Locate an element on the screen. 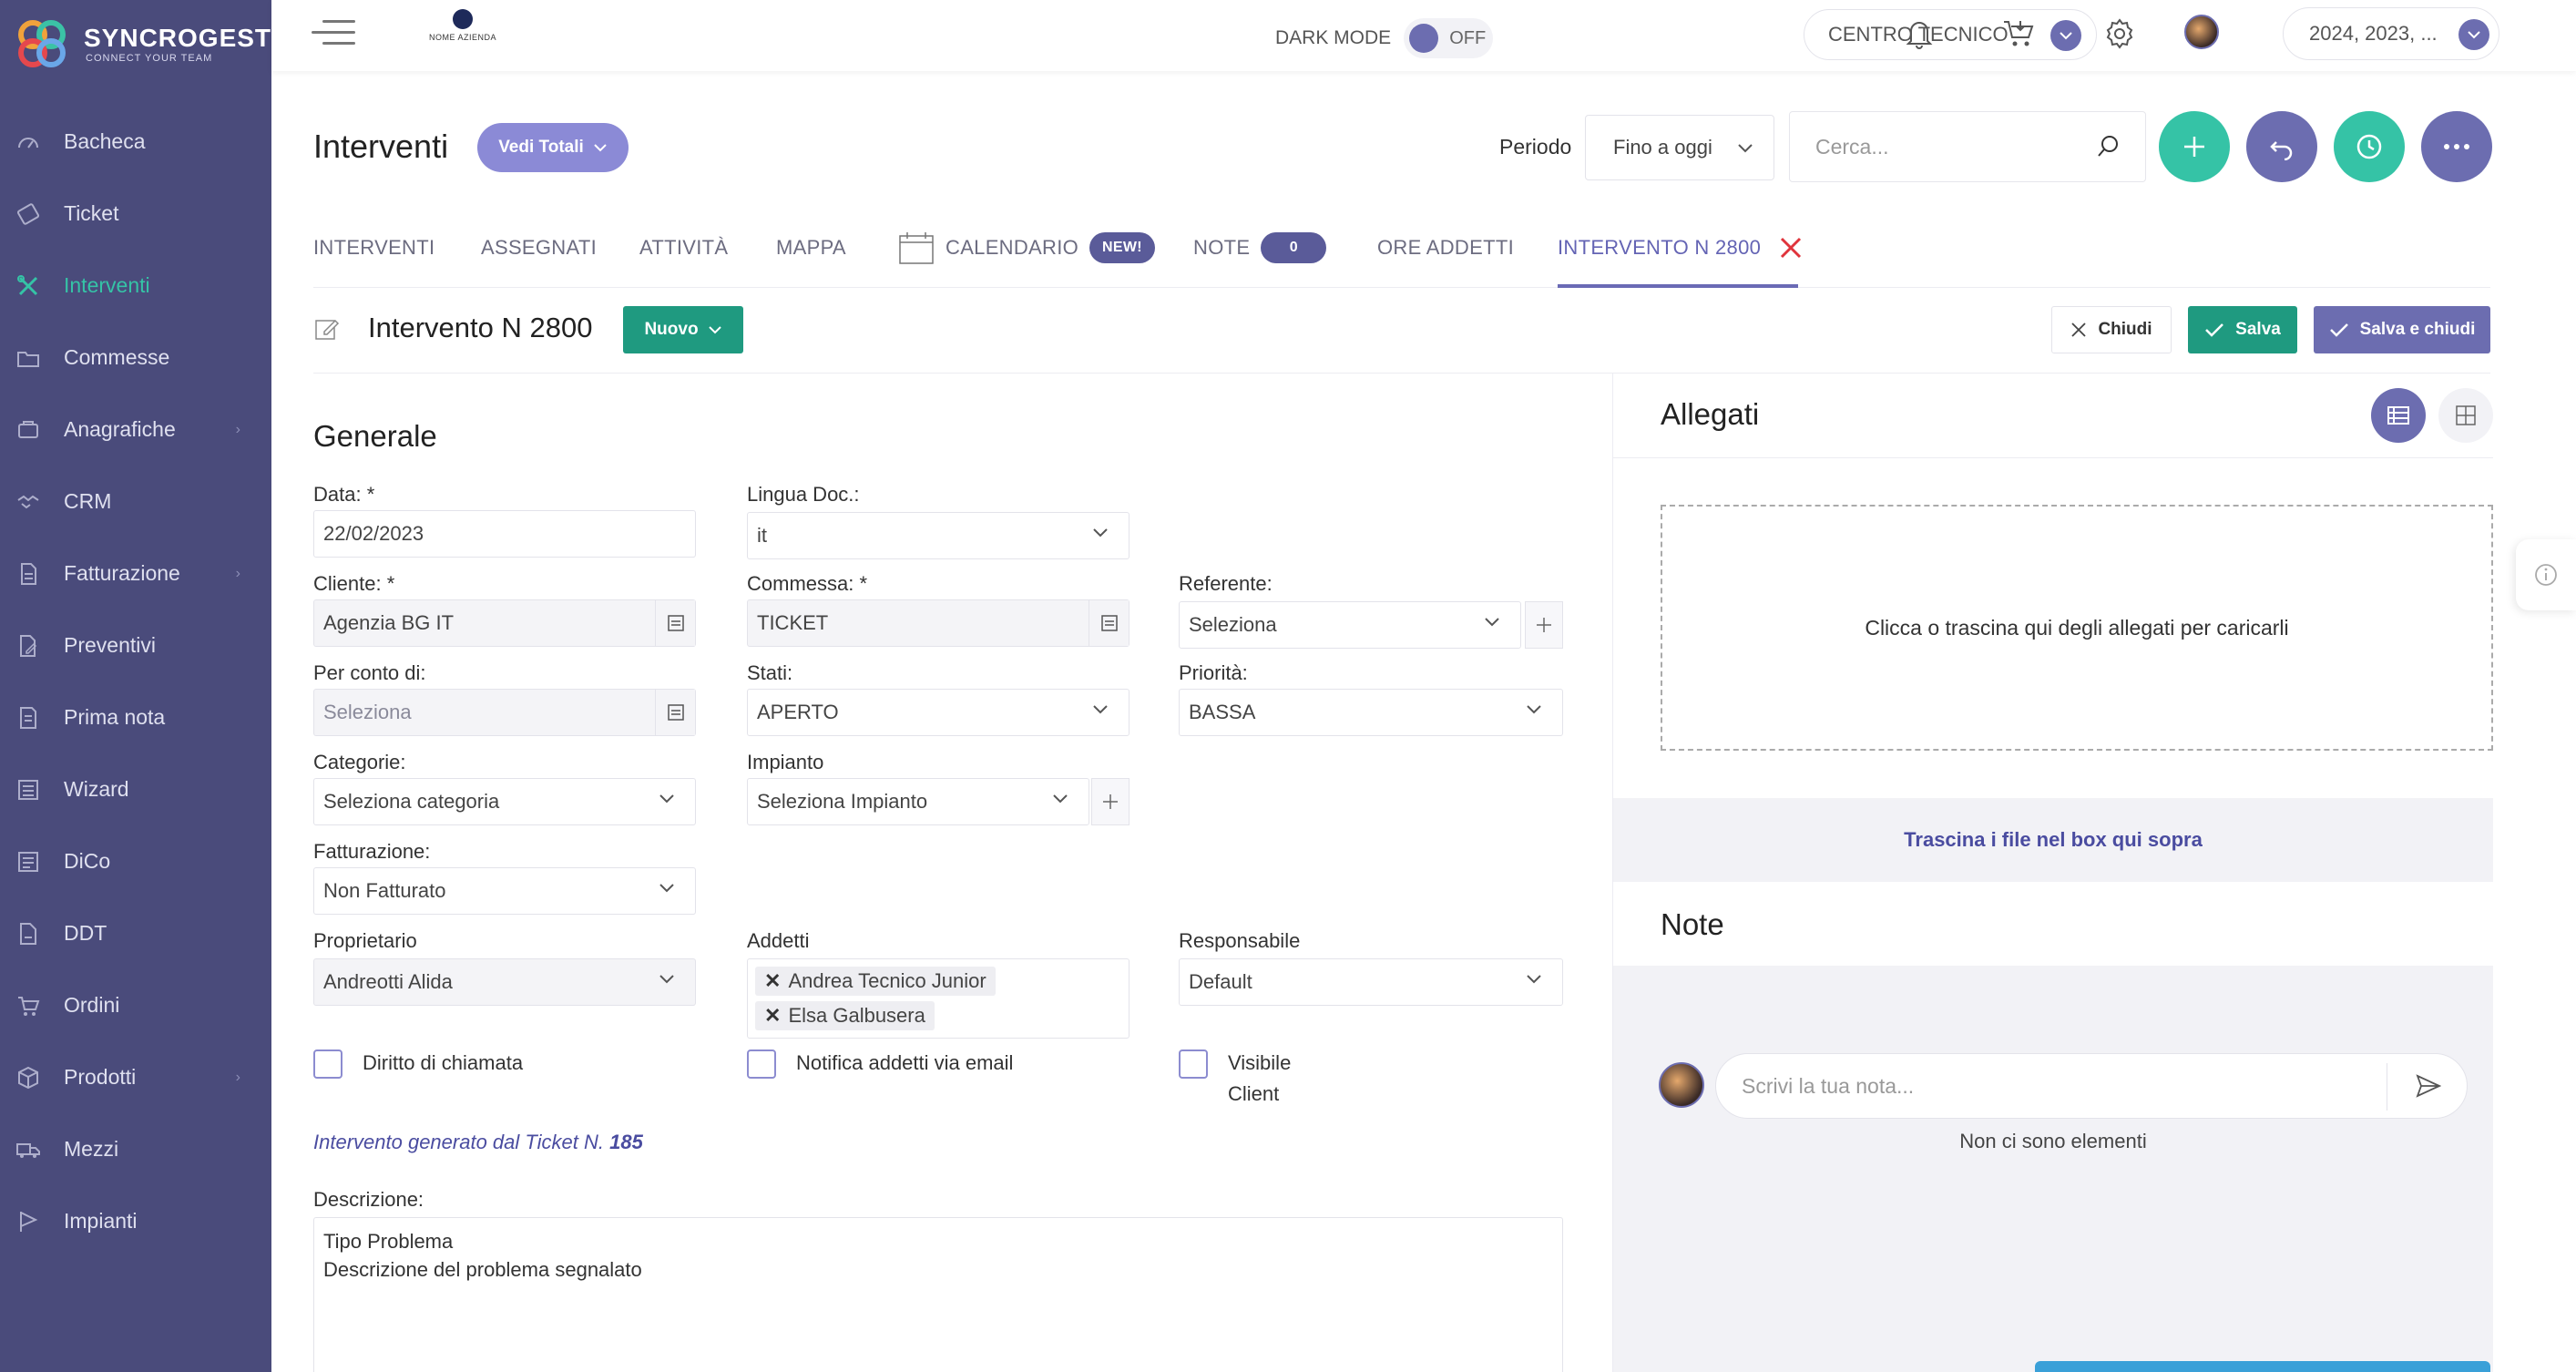  sidebar-item-wizard: Wizard is located at coordinates (135, 789).